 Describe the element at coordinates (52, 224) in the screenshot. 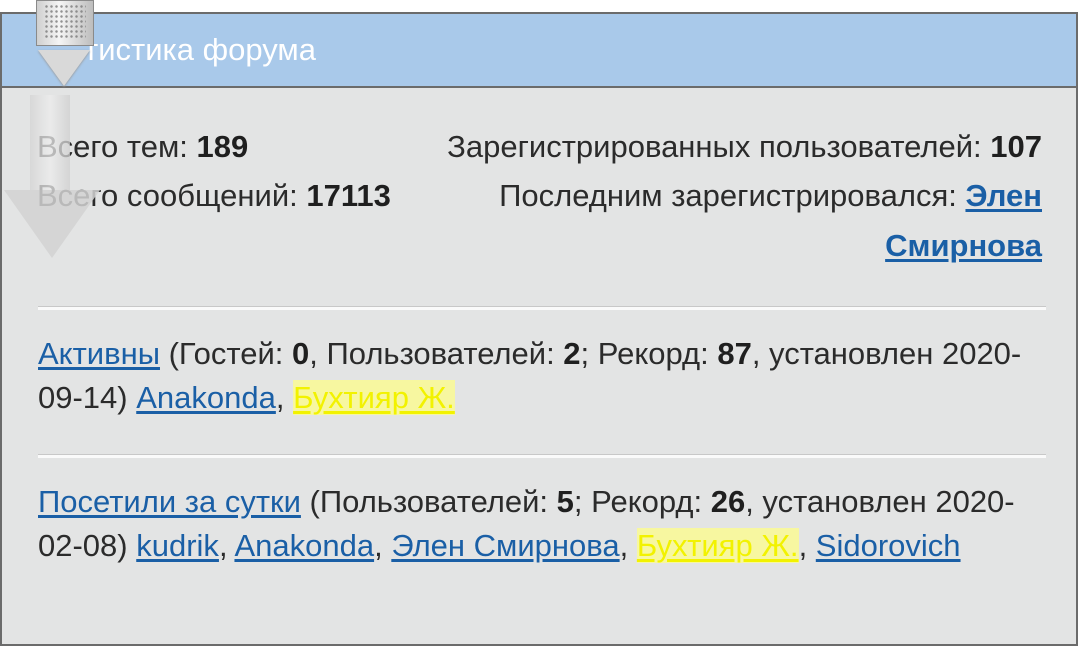

I see `arrow-down-icon` at that location.